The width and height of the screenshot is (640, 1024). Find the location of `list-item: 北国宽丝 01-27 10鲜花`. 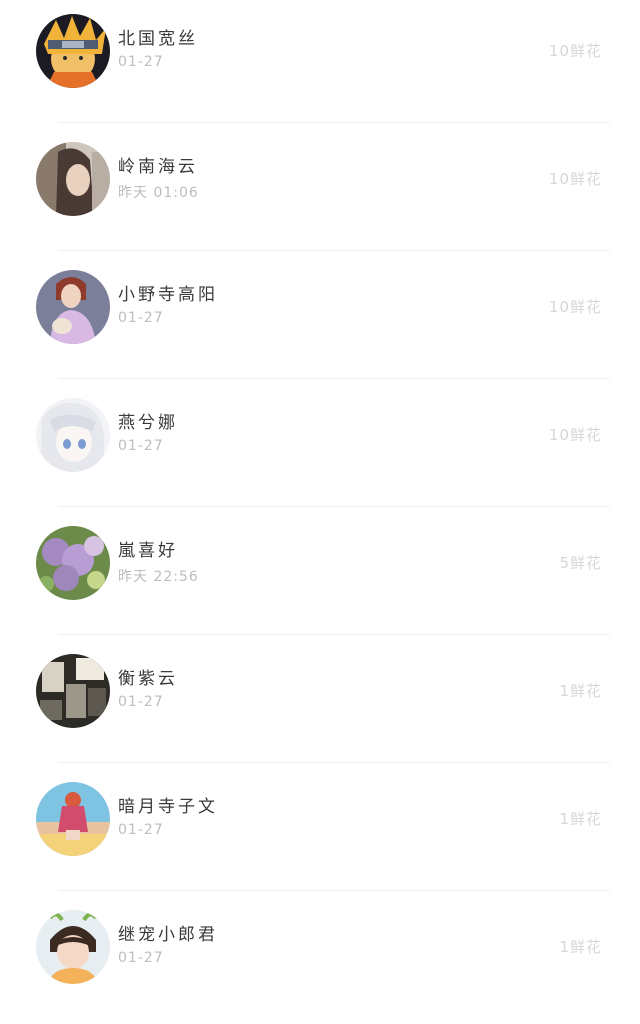

list-item: 北国宽丝 01-27 10鲜花 is located at coordinates (320, 64).